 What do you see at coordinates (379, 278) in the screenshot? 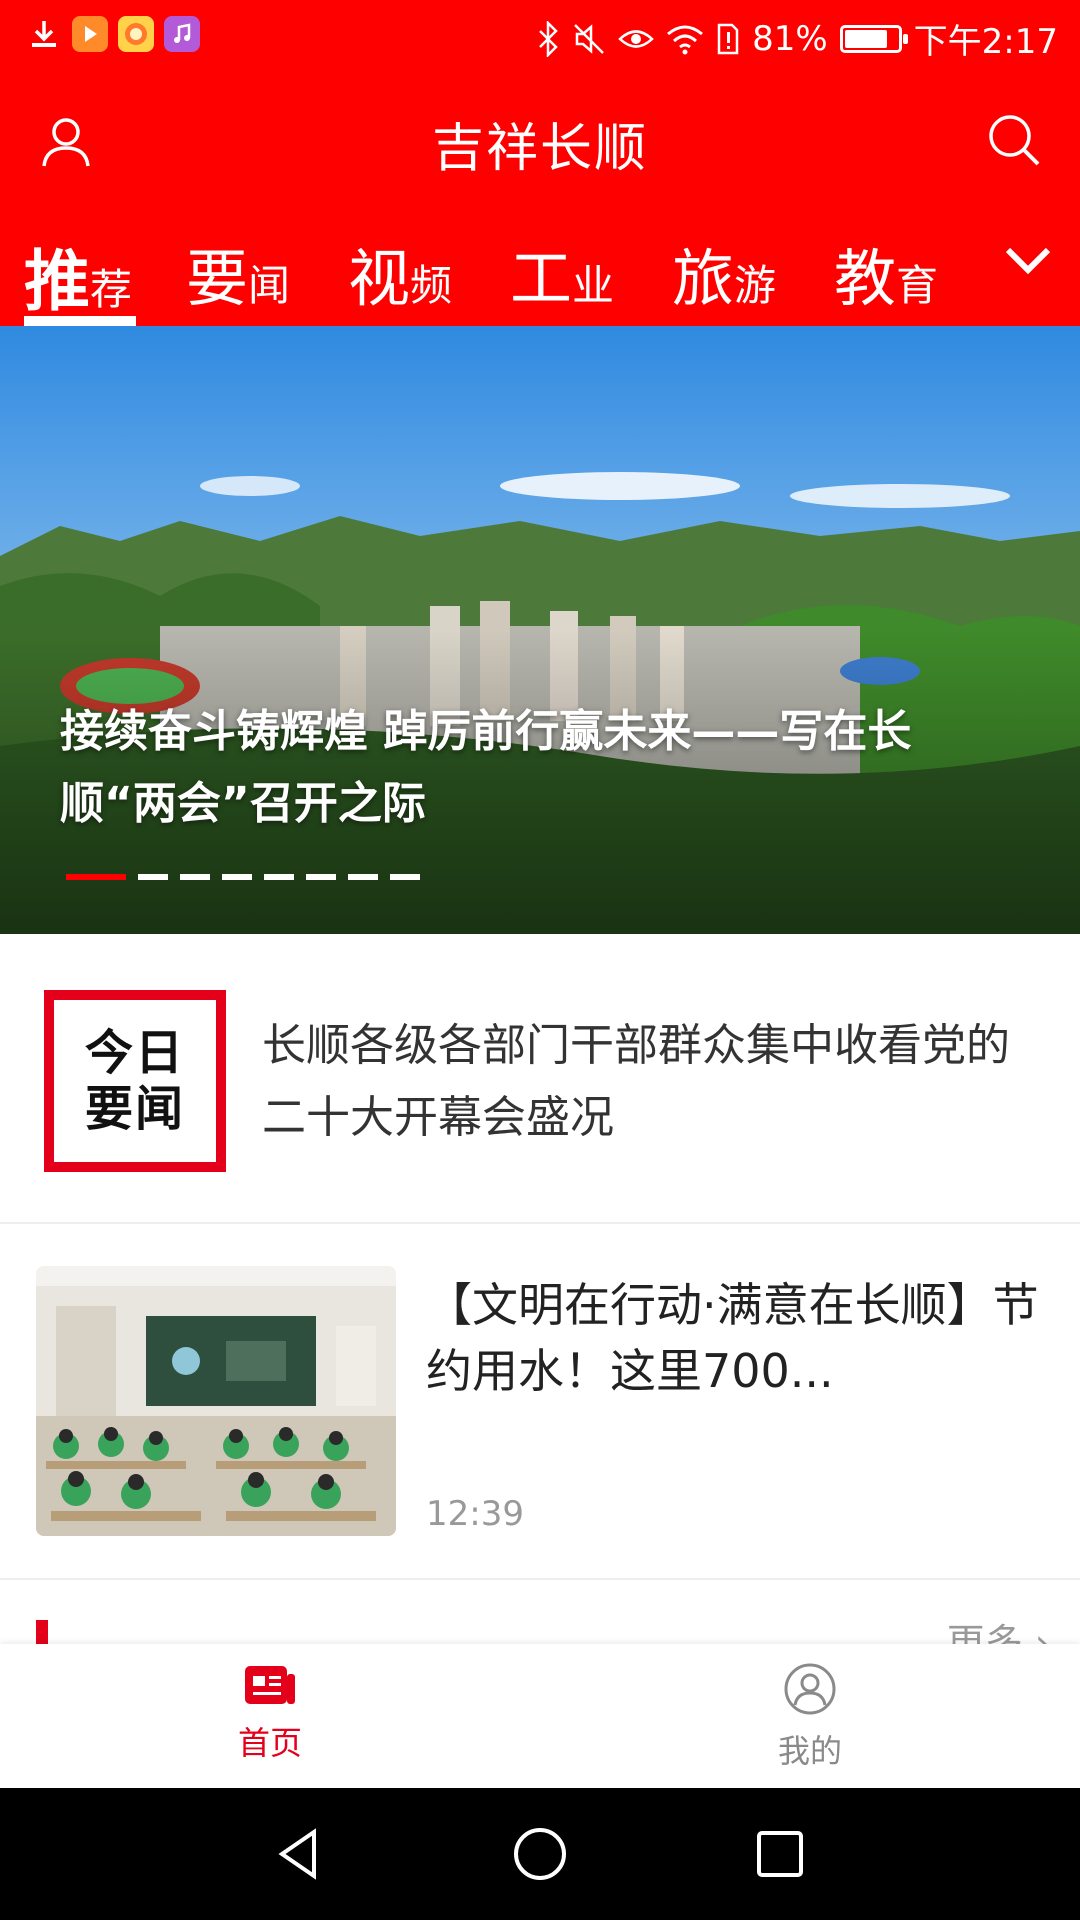
I see `tab-big-char: 视` at bounding box center [379, 278].